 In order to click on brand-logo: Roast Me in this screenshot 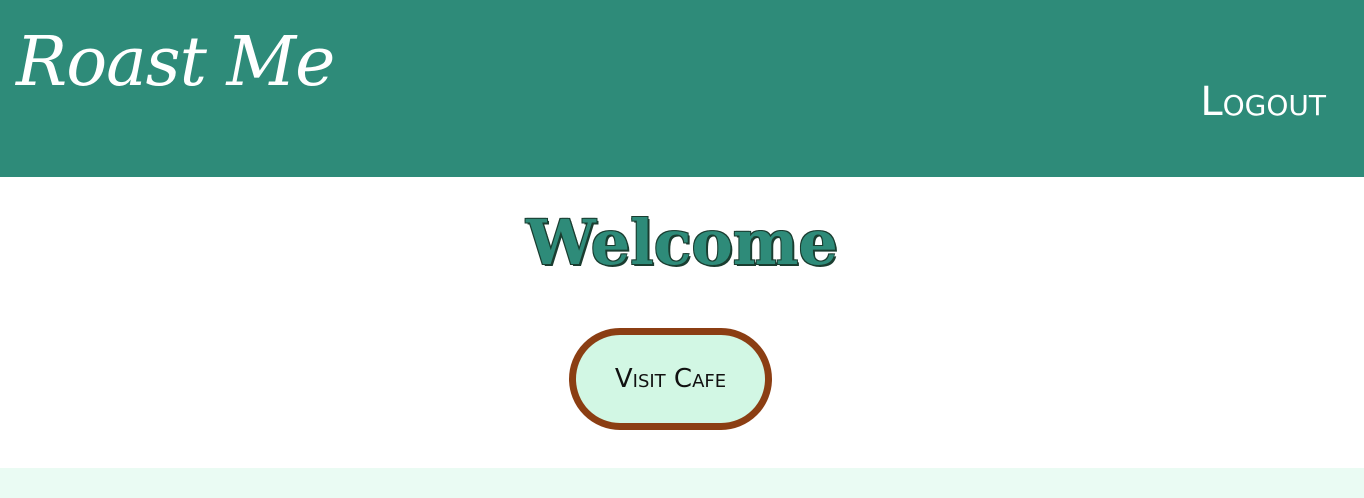, I will do `click(175, 63)`.